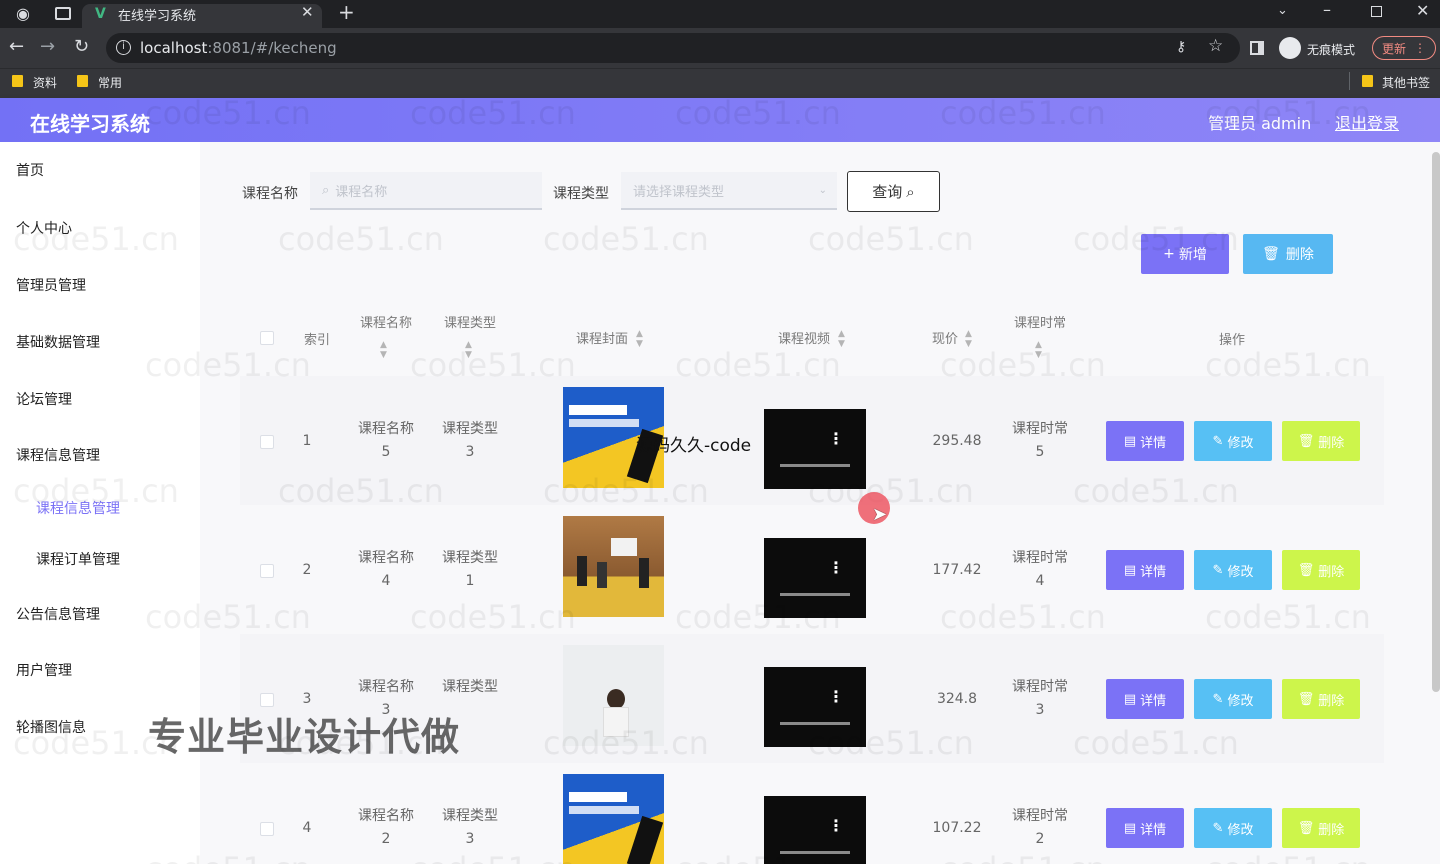 The width and height of the screenshot is (1440, 864). I want to click on reload-icon: ↻, so click(81, 47).